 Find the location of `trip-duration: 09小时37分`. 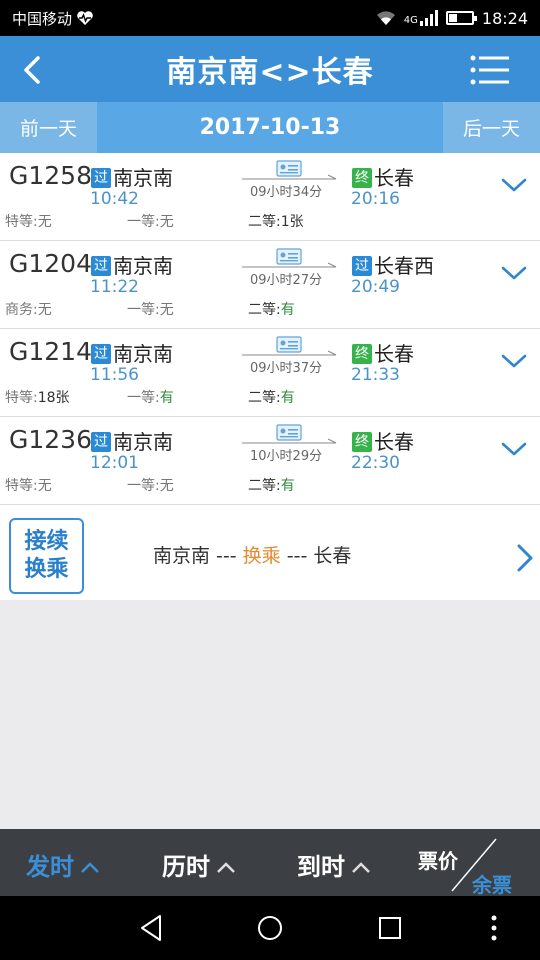

trip-duration: 09小时37分 is located at coordinates (286, 368).